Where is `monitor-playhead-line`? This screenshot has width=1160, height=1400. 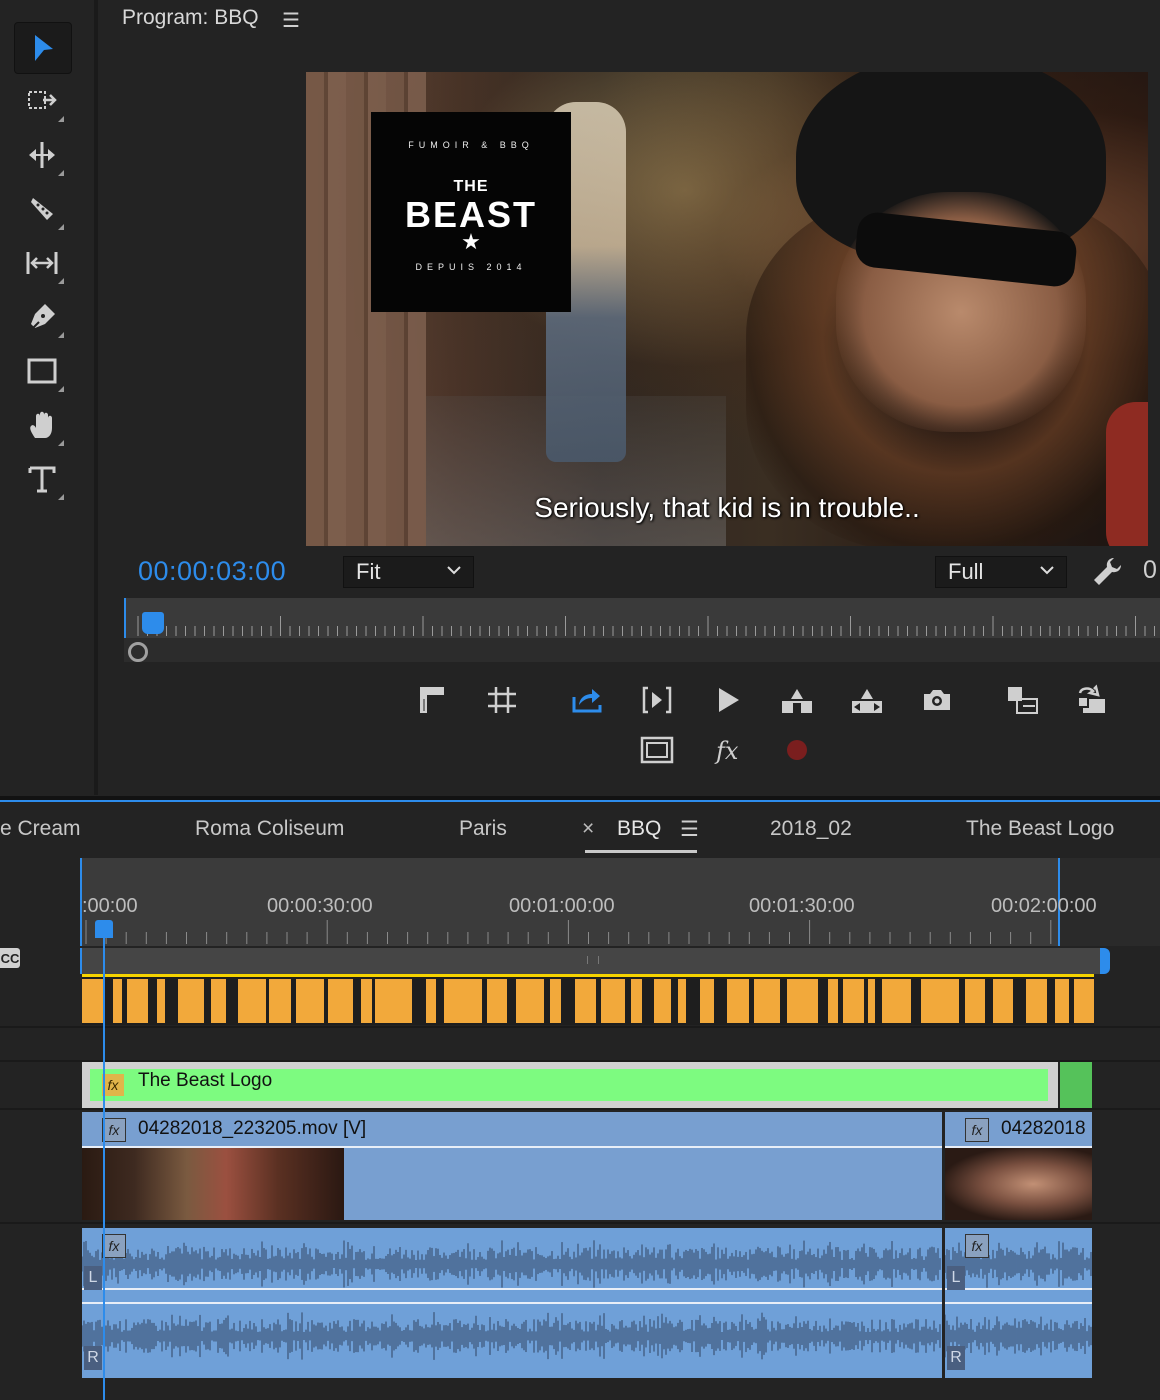 monitor-playhead-line is located at coordinates (125, 618).